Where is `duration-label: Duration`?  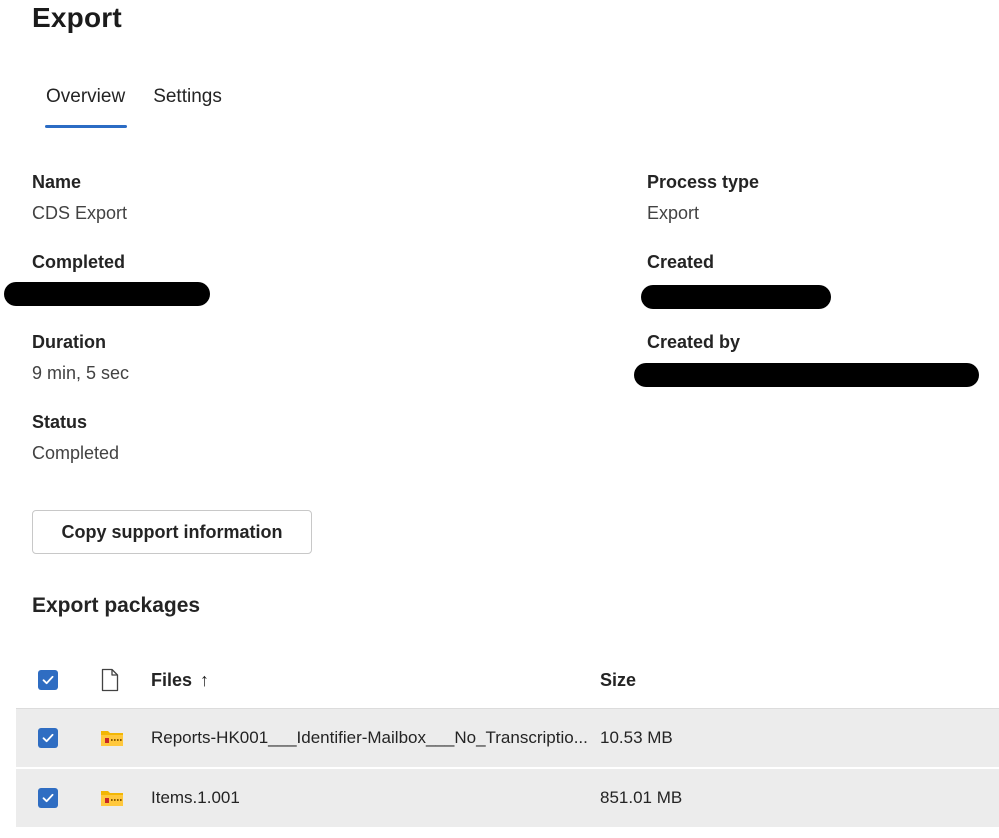 duration-label: Duration is located at coordinates (69, 342).